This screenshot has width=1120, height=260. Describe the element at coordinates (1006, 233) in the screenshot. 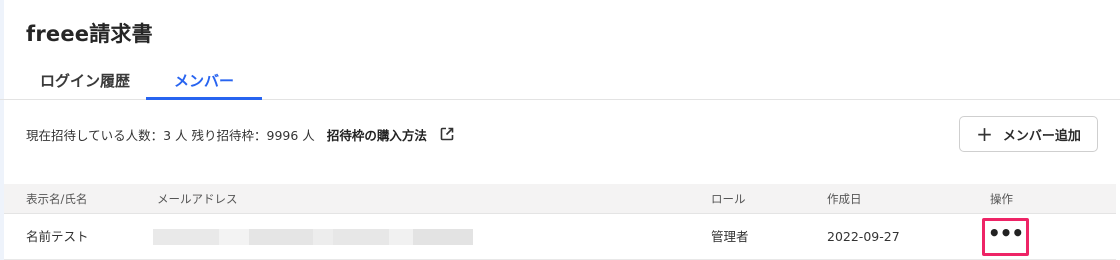

I see `more-horizontal-icon: •••` at that location.